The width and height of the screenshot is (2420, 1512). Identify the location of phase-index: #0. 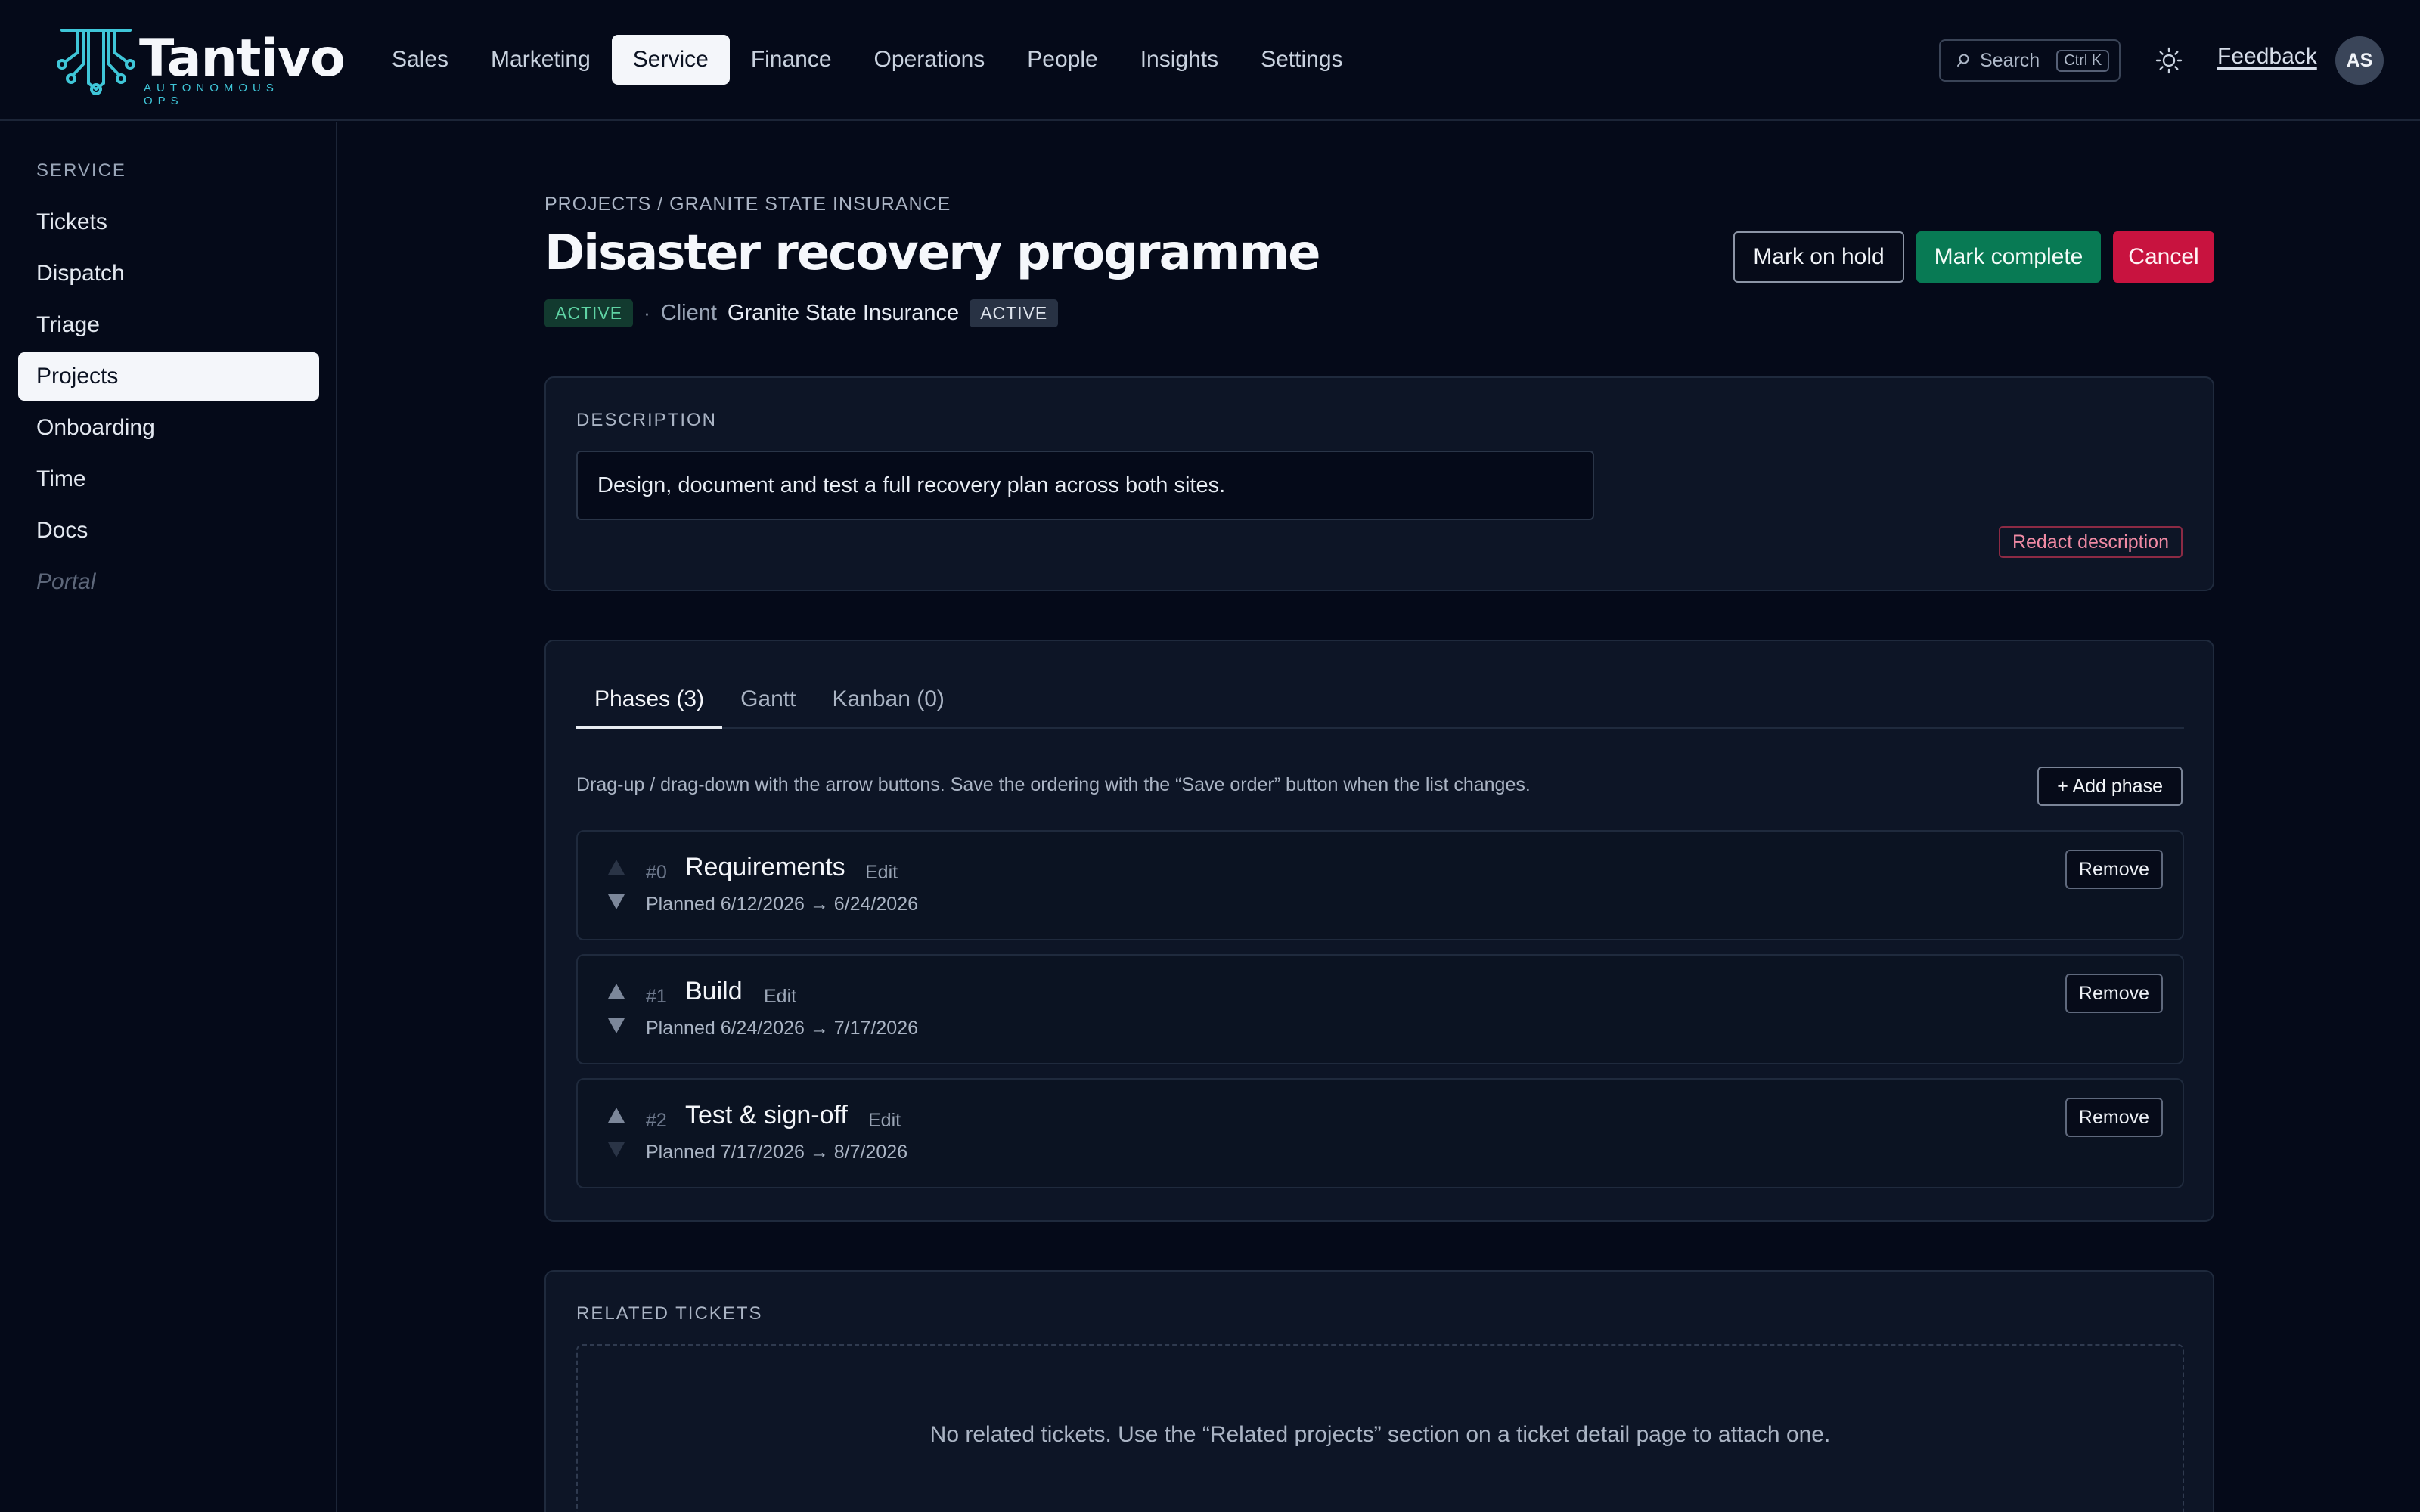
(656, 873).